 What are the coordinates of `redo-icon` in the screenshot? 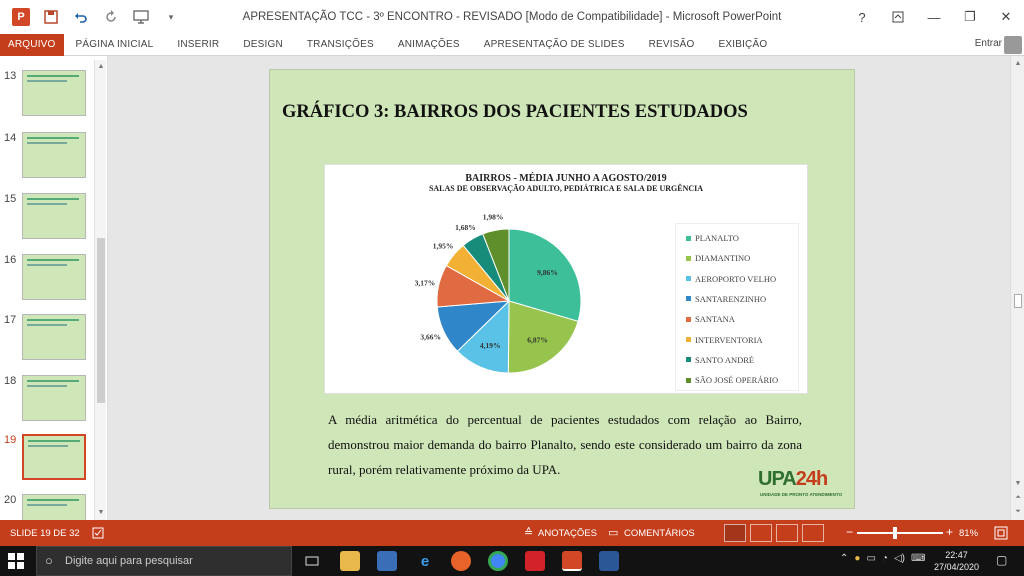 It's located at (111, 17).